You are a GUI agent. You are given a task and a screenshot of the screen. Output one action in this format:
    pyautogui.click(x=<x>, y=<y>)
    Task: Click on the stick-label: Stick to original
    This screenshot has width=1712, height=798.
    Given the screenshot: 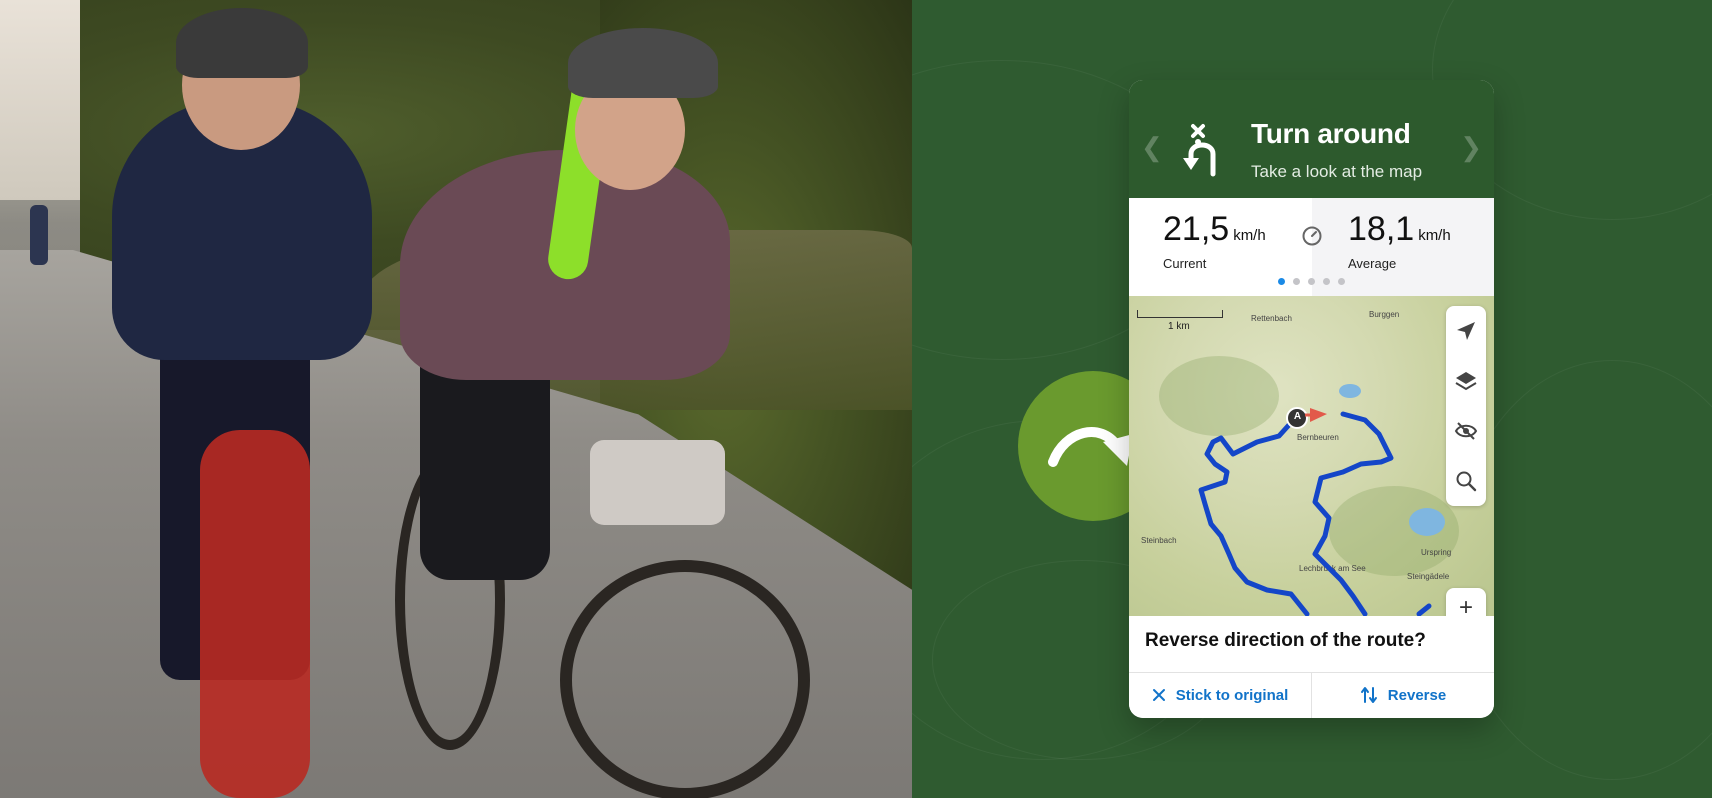 What is the action you would take?
    pyautogui.click(x=1232, y=695)
    